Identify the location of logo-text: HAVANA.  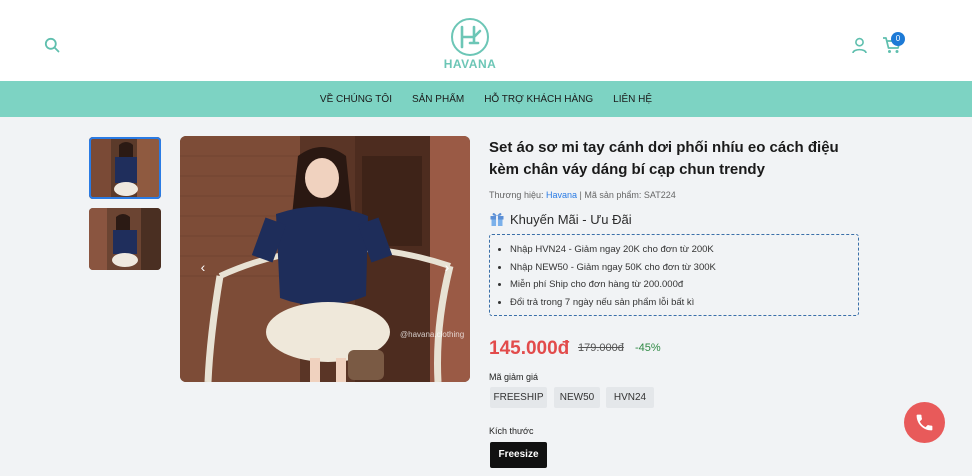
(470, 64).